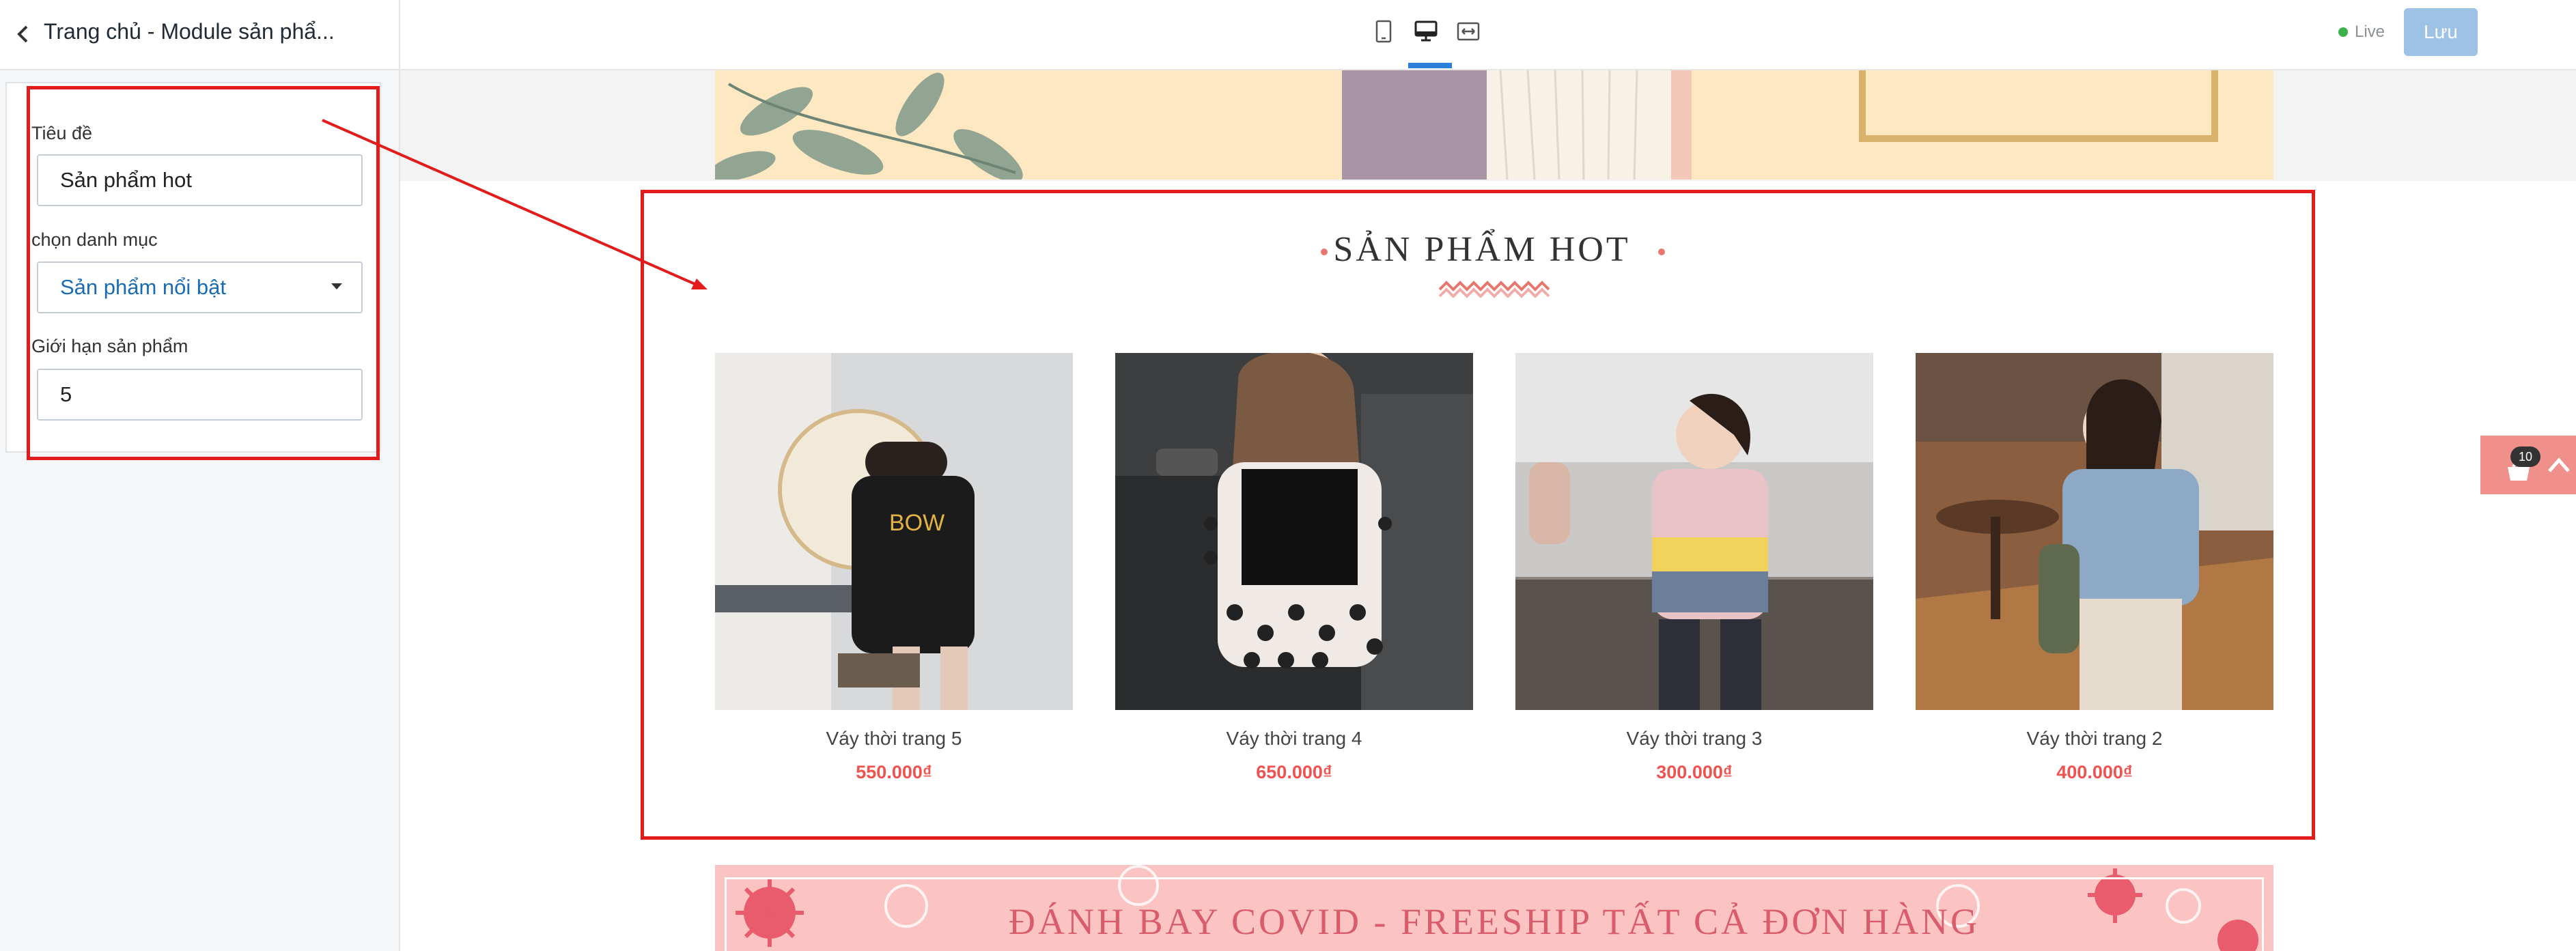 The image size is (2576, 951). What do you see at coordinates (2559, 465) in the screenshot?
I see `chevron-up-icon` at bounding box center [2559, 465].